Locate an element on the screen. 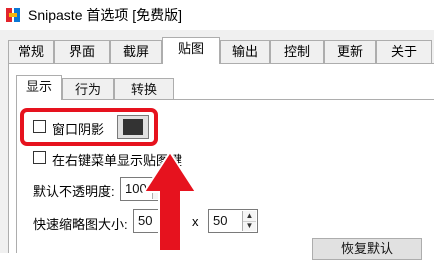  restore-defaults-button: 恢复默认 is located at coordinates (367, 249).